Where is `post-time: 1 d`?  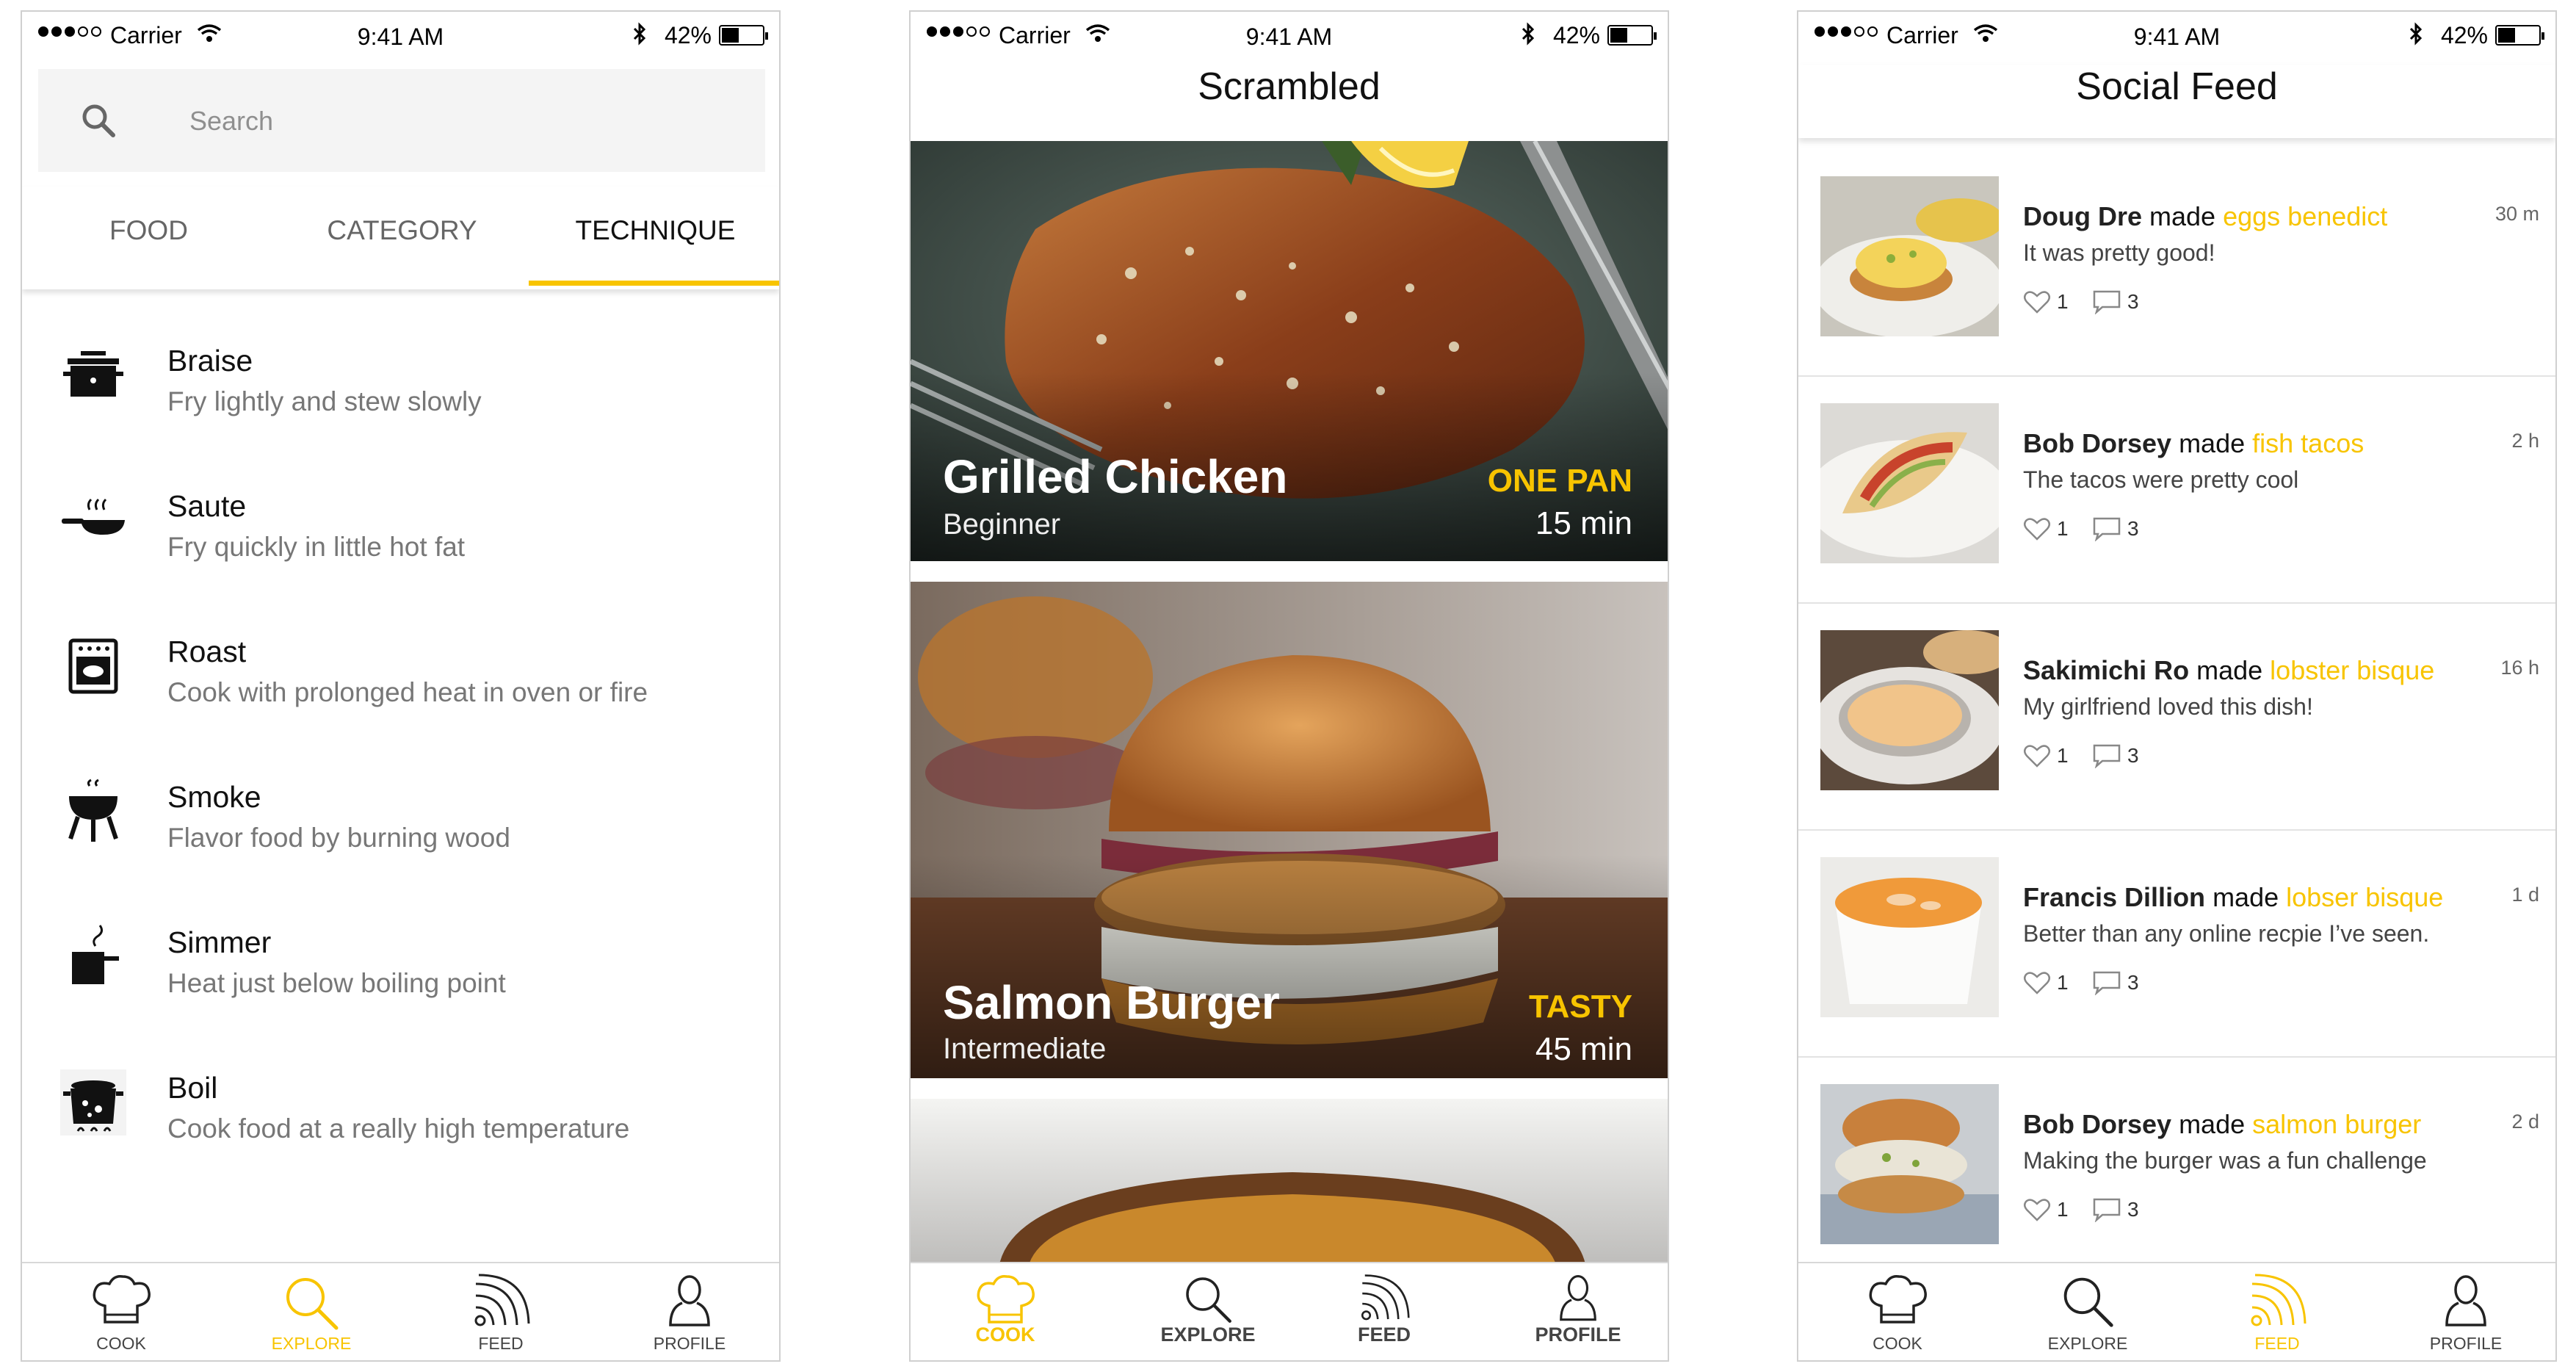 post-time: 1 d is located at coordinates (2525, 895).